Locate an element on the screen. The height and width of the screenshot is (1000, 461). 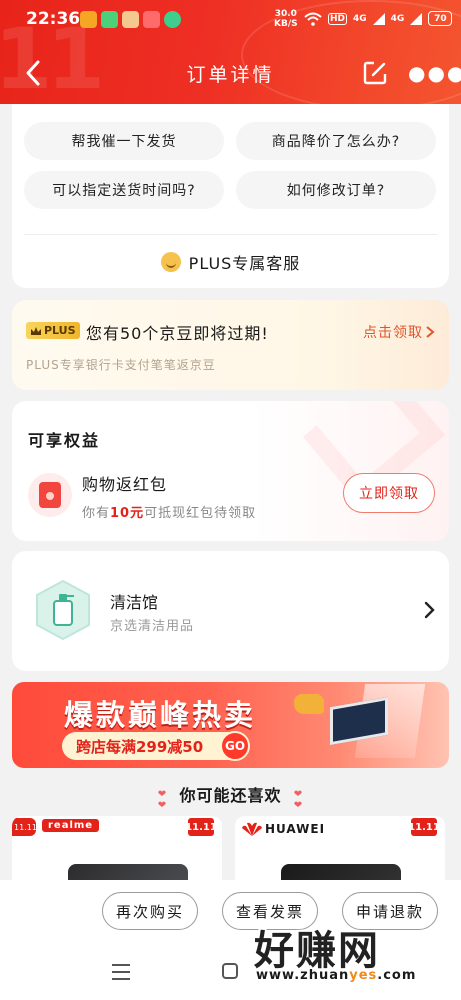
smile-service-icon is located at coordinates (170, 262).